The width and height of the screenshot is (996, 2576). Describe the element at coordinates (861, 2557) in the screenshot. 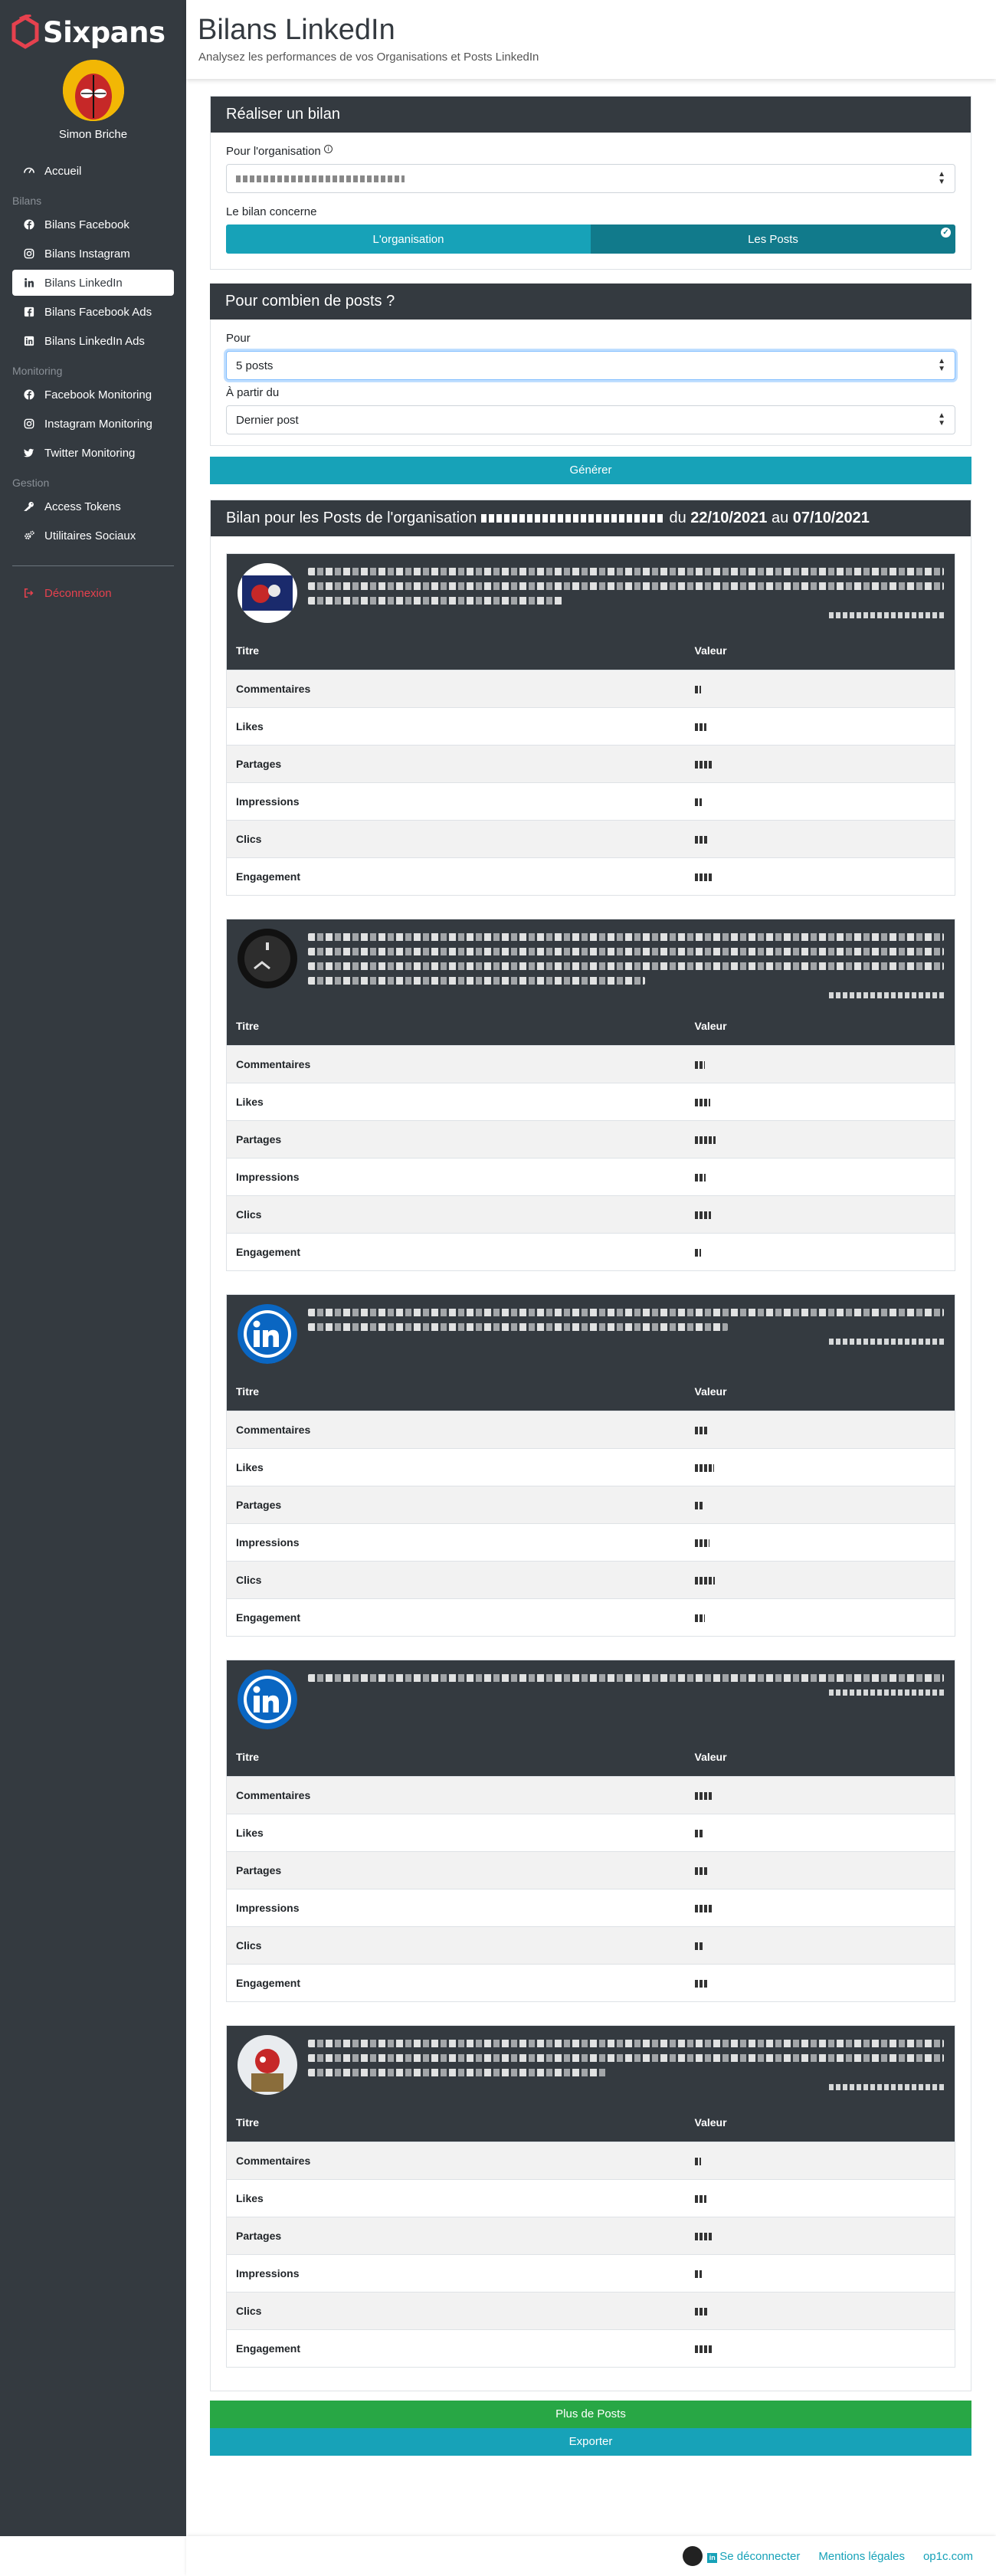

I see `footer-legal-link: Mentions légales` at that location.